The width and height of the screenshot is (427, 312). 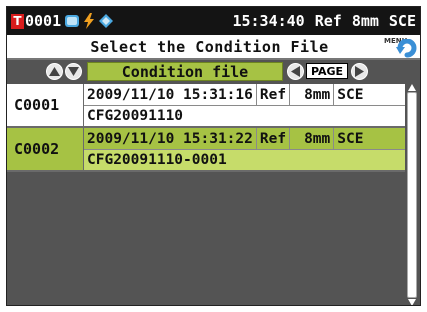 What do you see at coordinates (327, 71) in the screenshot?
I see `page-label: PAGE` at bounding box center [327, 71].